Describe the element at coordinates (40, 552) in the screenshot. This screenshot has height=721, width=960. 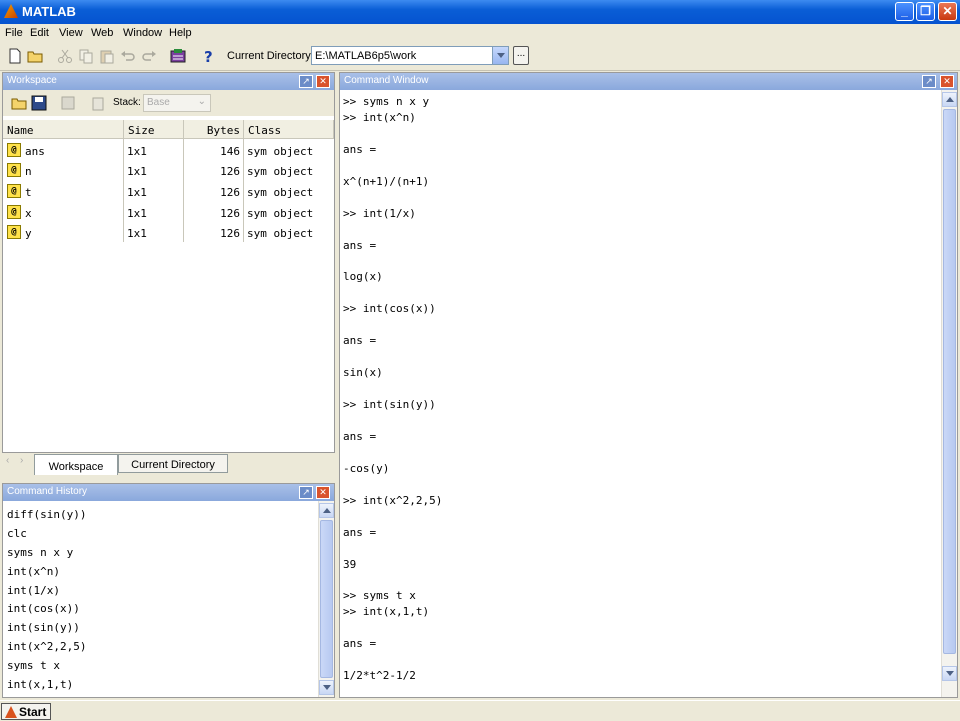
I see `list-item: syms n x y` at that location.